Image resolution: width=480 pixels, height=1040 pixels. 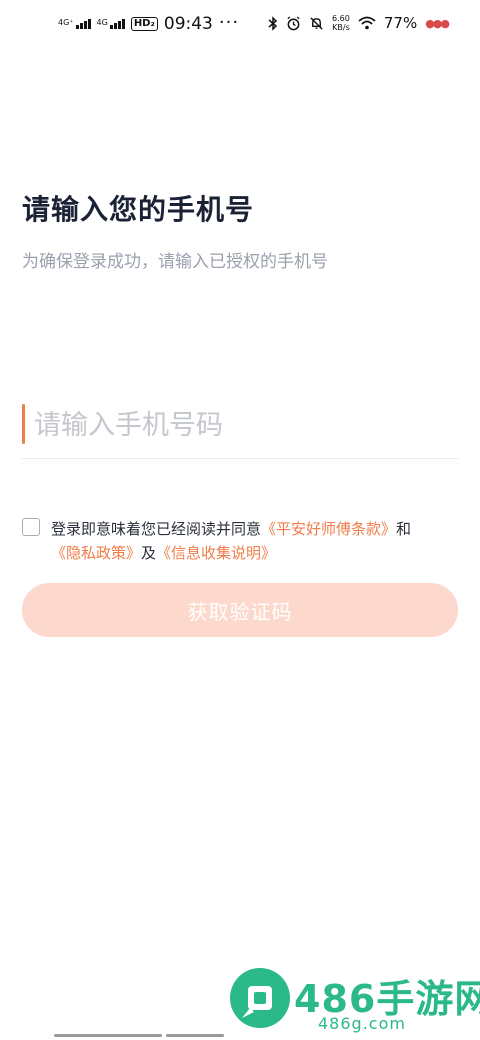 What do you see at coordinates (195, 1035) in the screenshot?
I see `home-indicator-right` at bounding box center [195, 1035].